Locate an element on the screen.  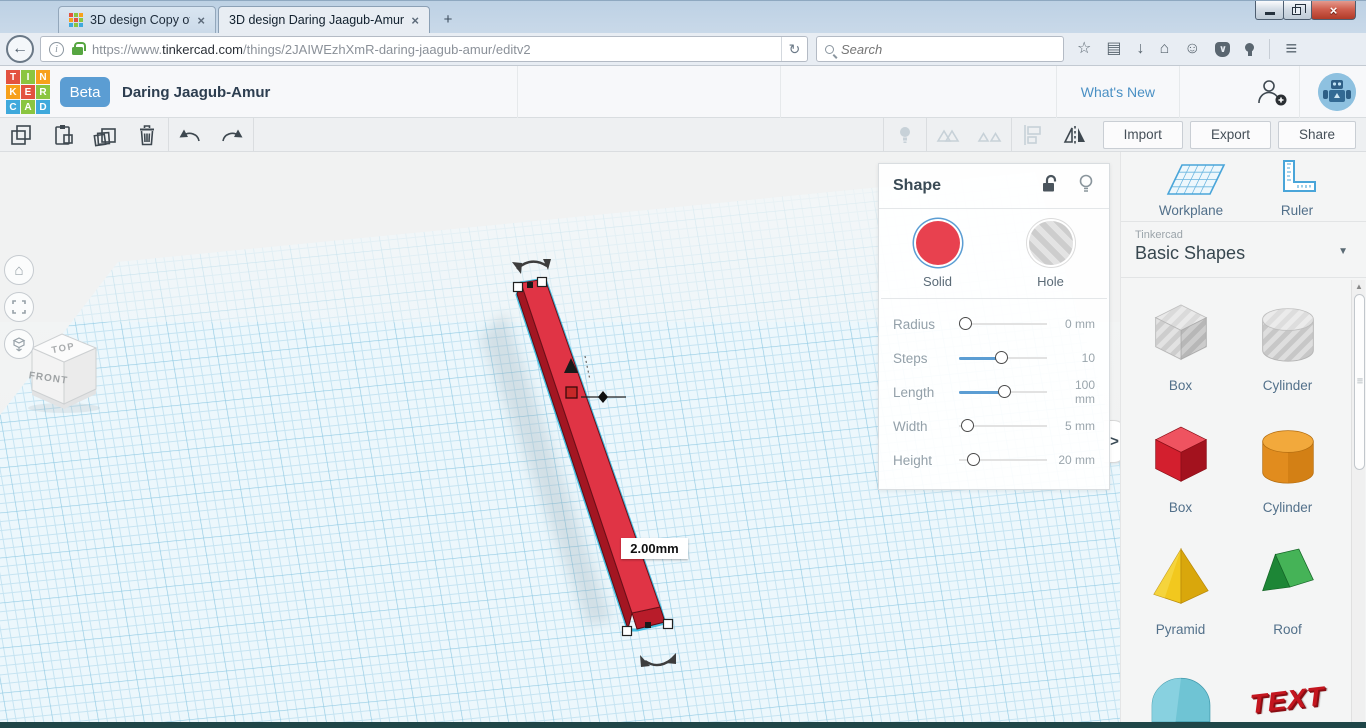
back-button: ← is located at coordinates (20, 49).